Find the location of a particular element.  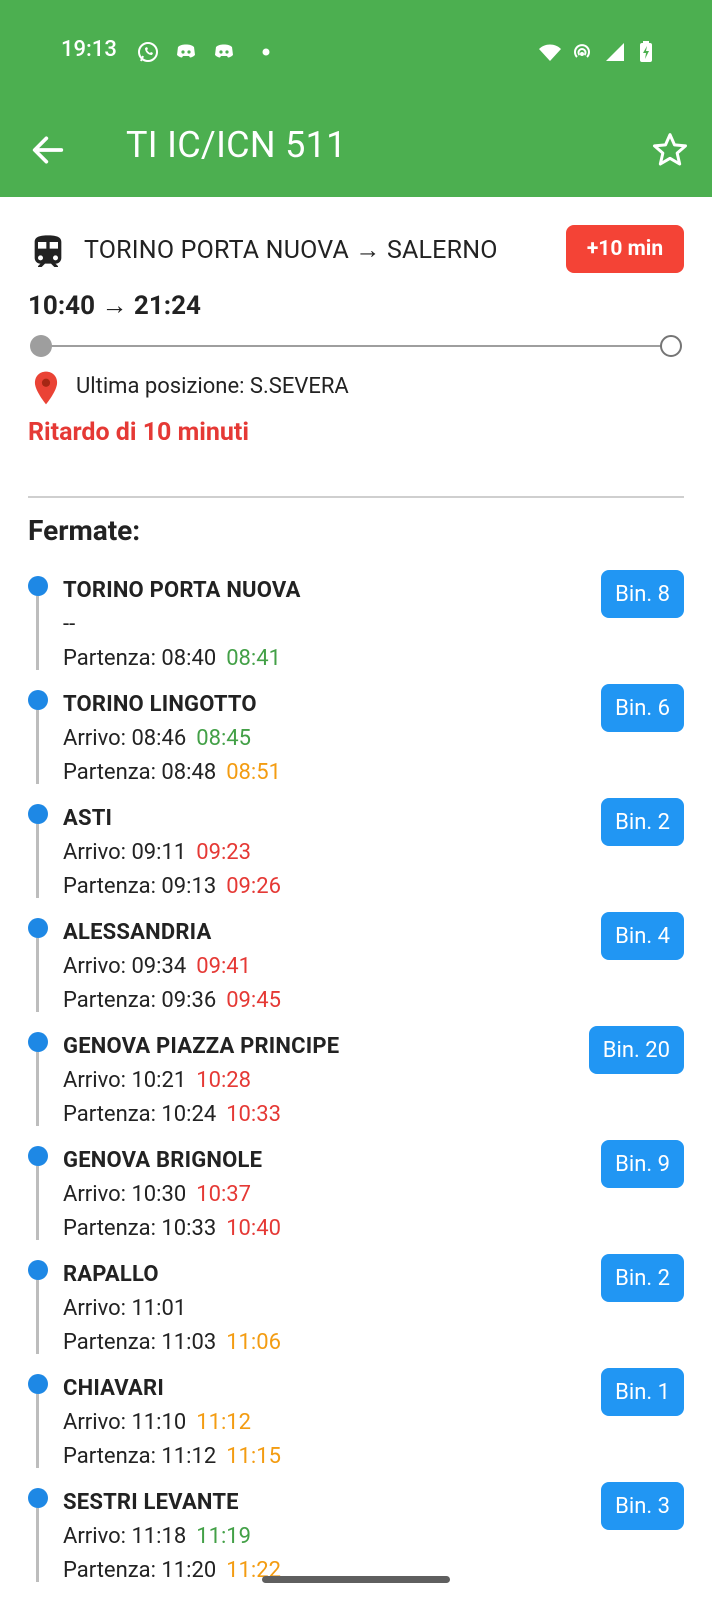

stop-name: ASTI is located at coordinates (88, 818).